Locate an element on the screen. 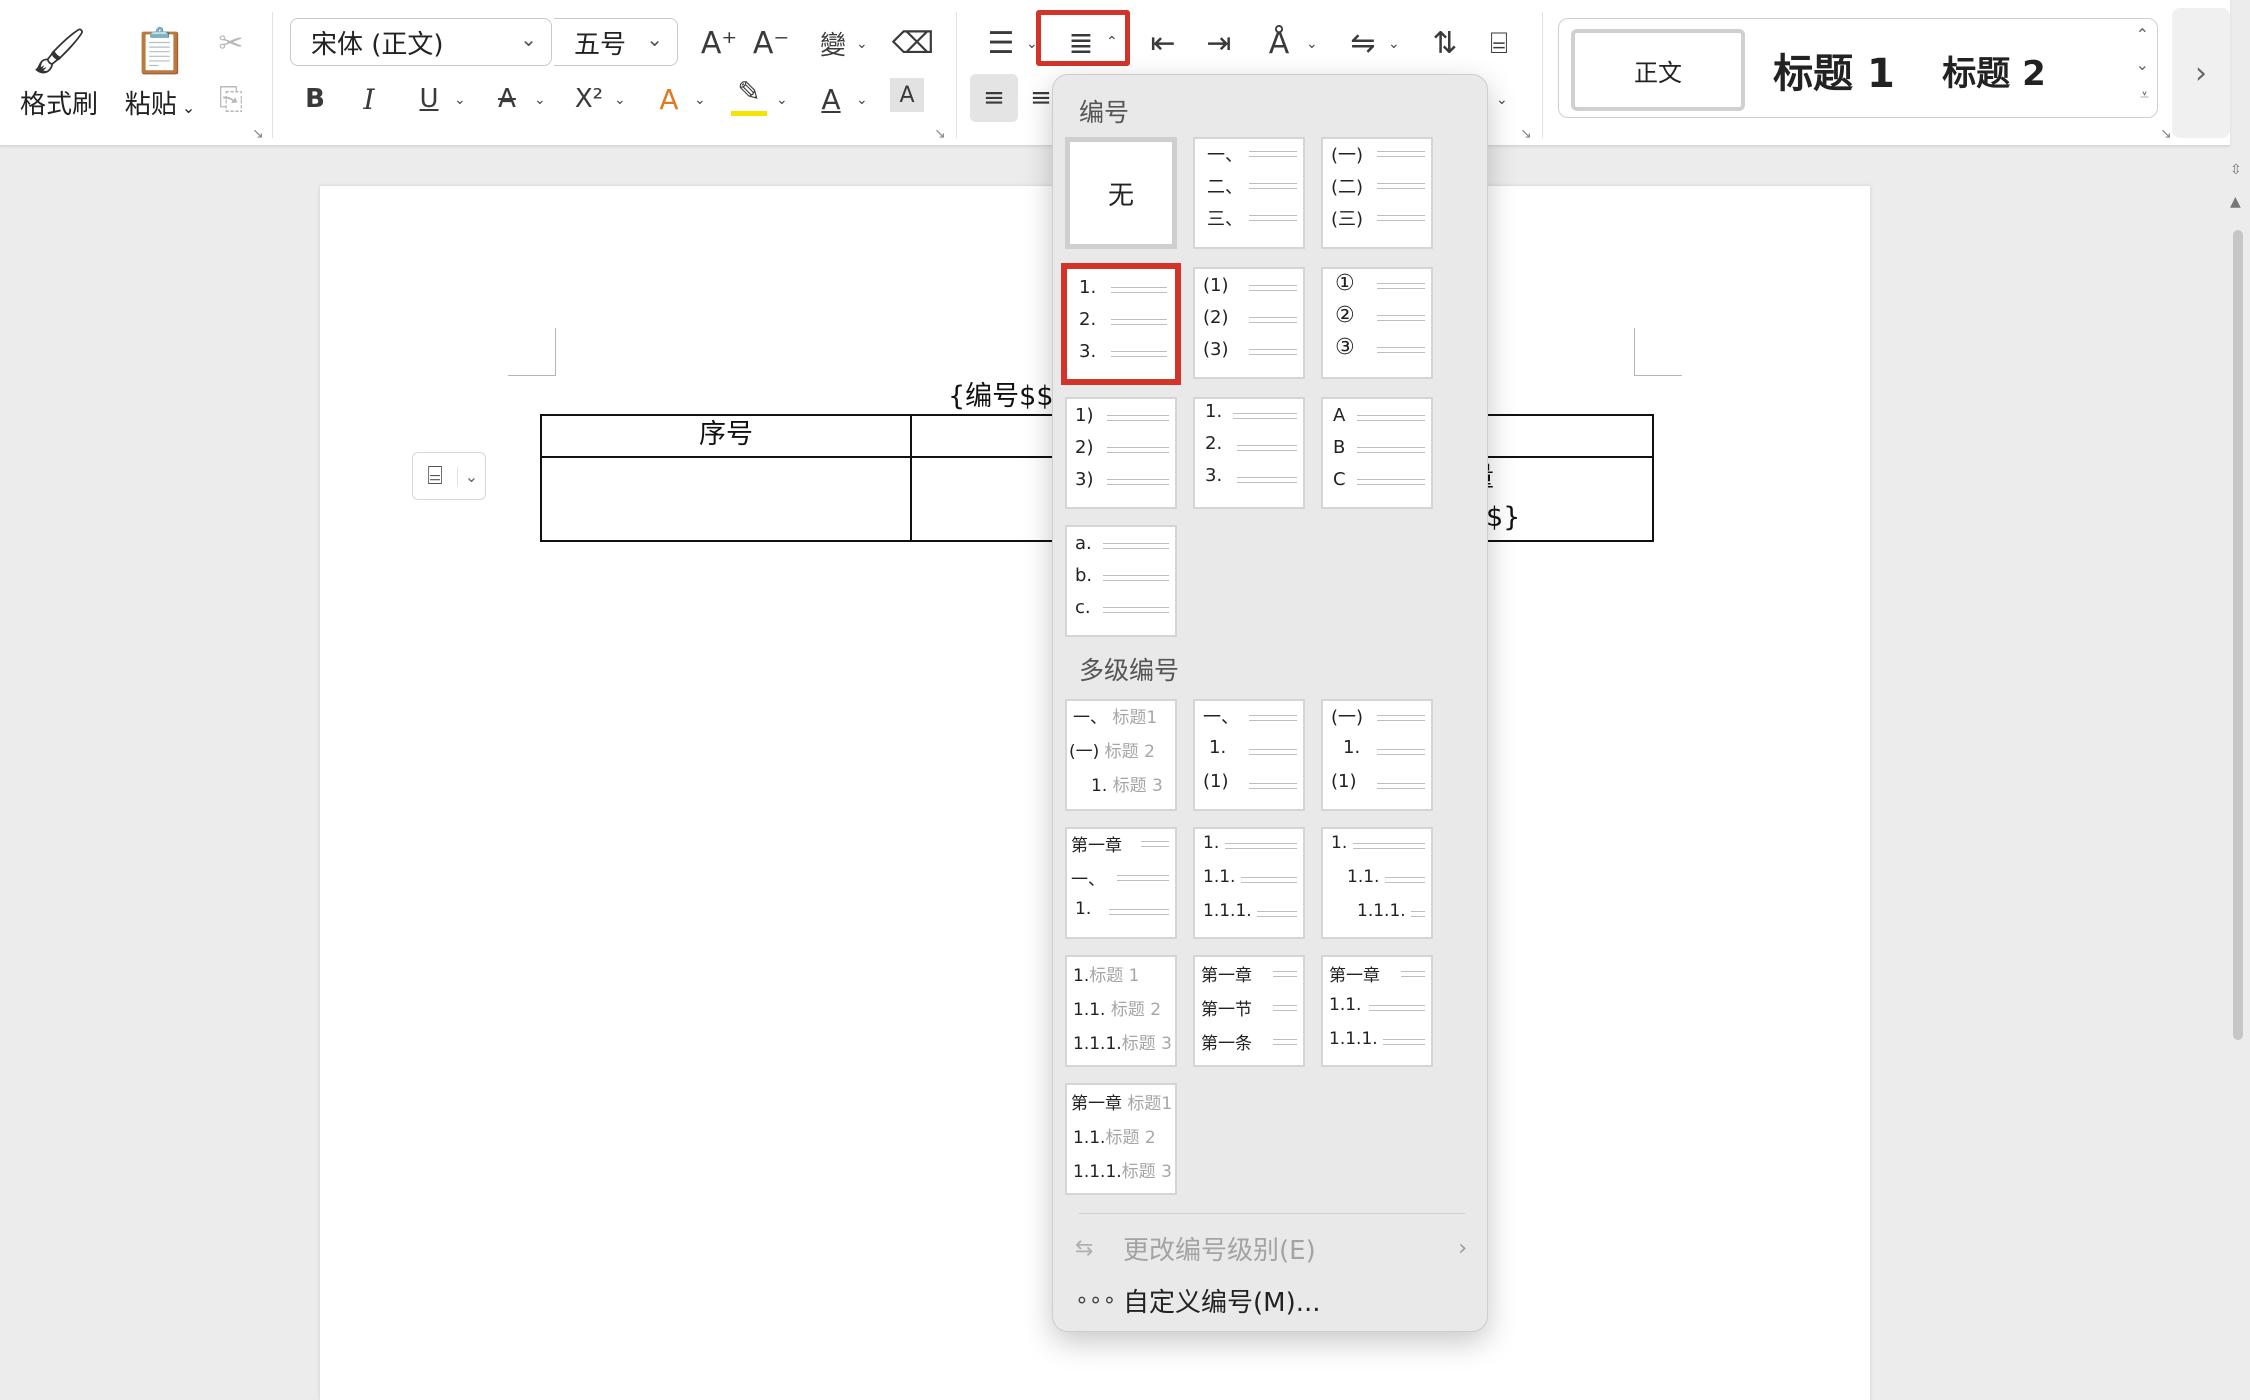 This screenshot has width=2250, height=1400. numbering-cn-paren-option: (一) (二) (三) is located at coordinates (1377, 193).